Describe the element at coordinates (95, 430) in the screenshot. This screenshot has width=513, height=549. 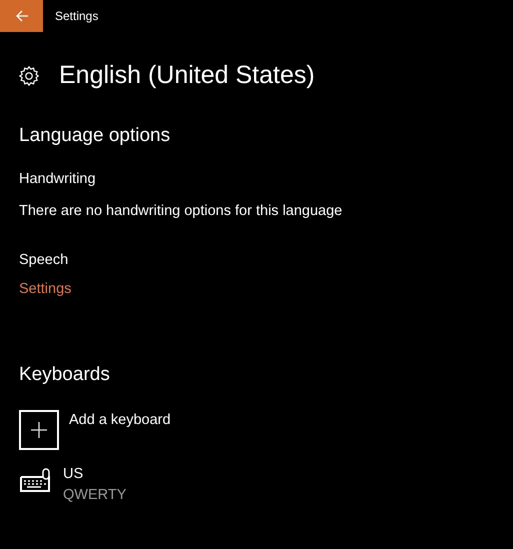
I see `add-keyboard-button: Add a keyboard` at that location.